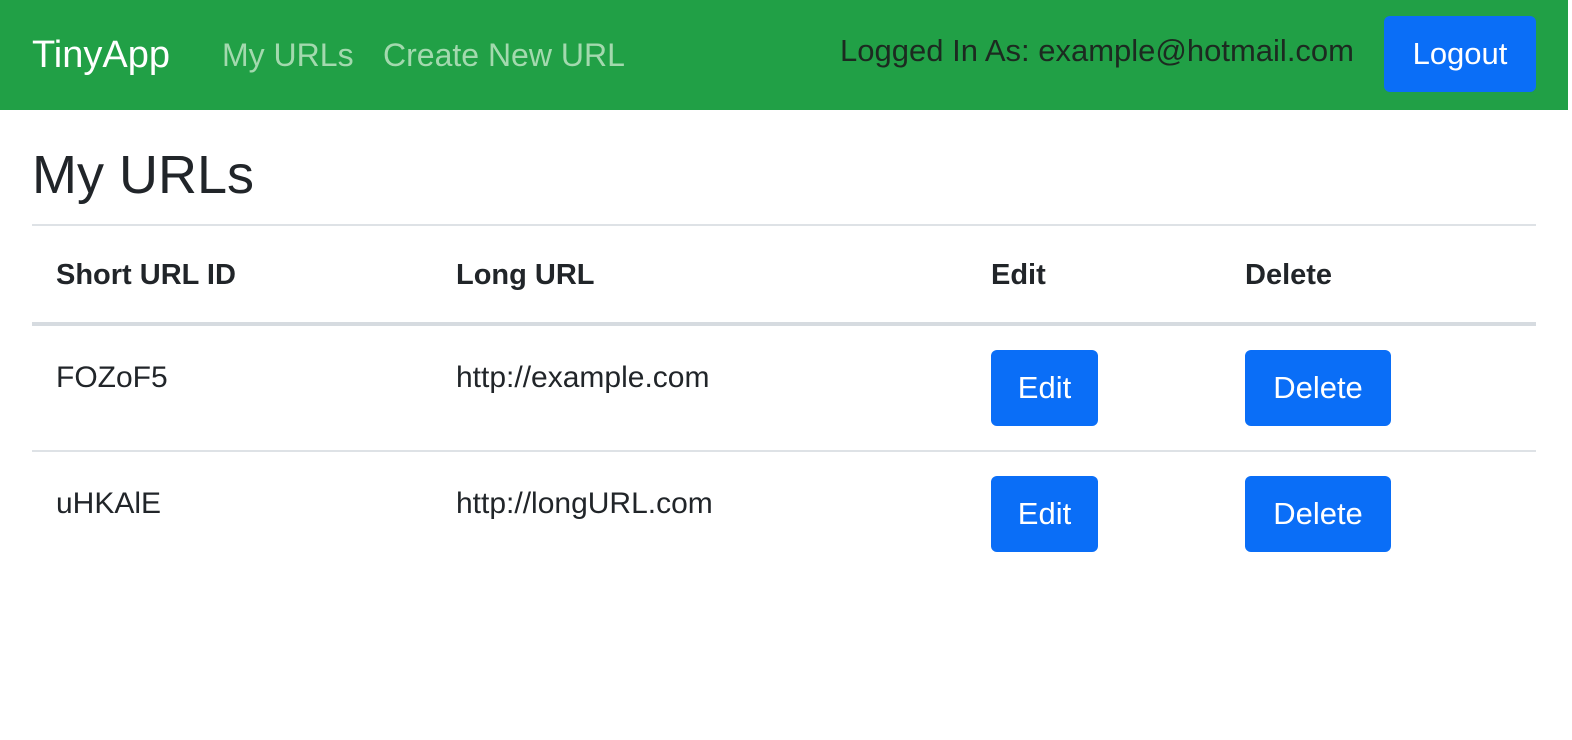 The height and width of the screenshot is (740, 1572). Describe the element at coordinates (1460, 54) in the screenshot. I see `logout-button: Logout` at that location.